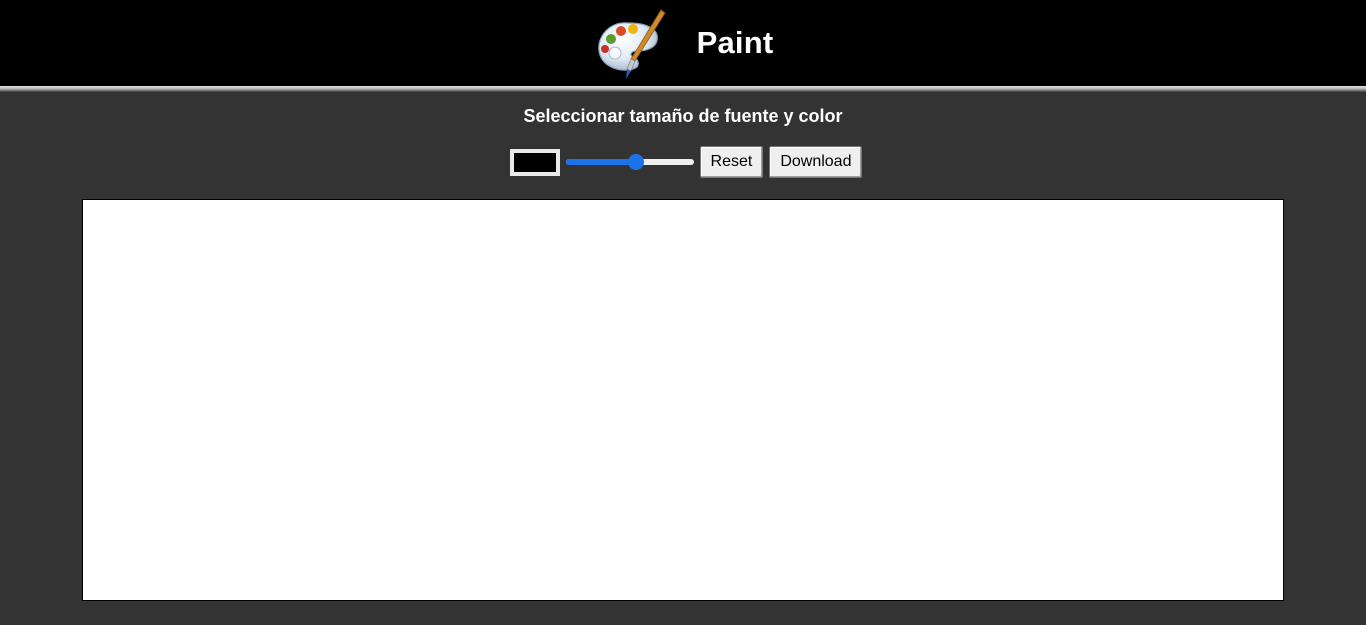 This screenshot has width=1366, height=625. I want to click on download-button: Download, so click(816, 162).